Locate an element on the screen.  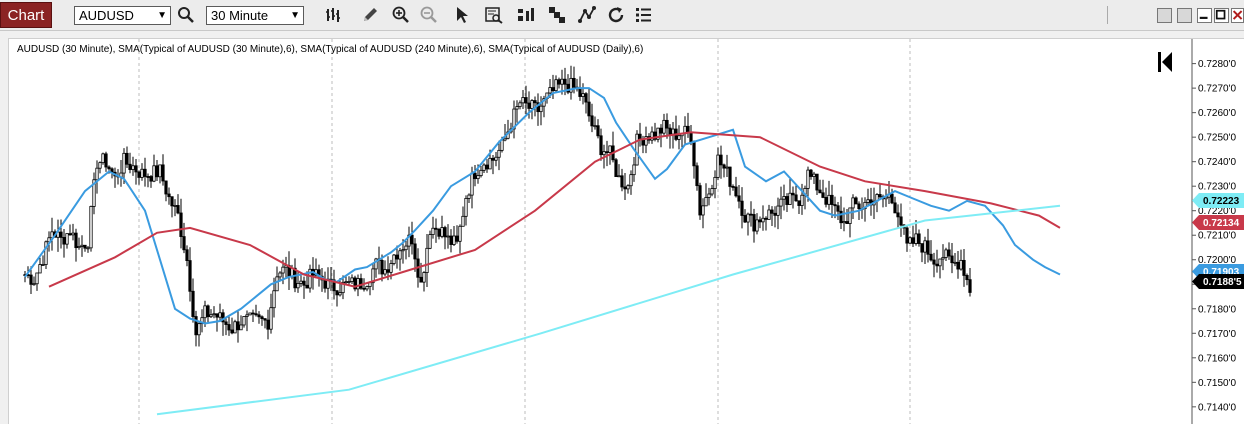
minimize-button is located at coordinates (1204, 15).